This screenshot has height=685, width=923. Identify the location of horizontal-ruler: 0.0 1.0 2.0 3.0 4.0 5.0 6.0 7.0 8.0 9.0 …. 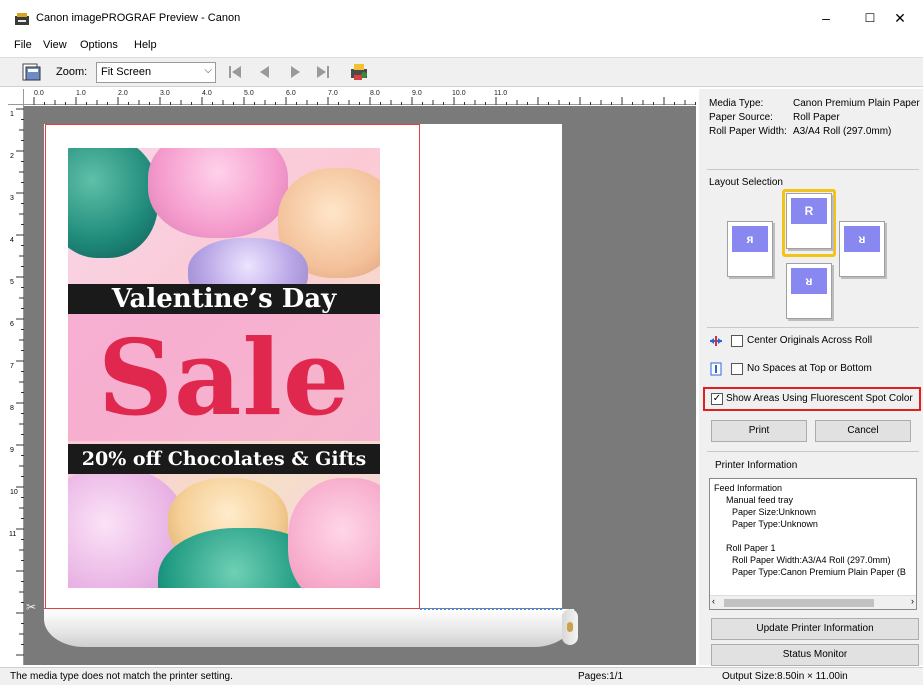
(360, 97).